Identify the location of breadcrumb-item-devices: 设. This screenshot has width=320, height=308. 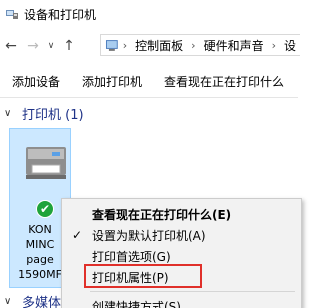
(290, 45).